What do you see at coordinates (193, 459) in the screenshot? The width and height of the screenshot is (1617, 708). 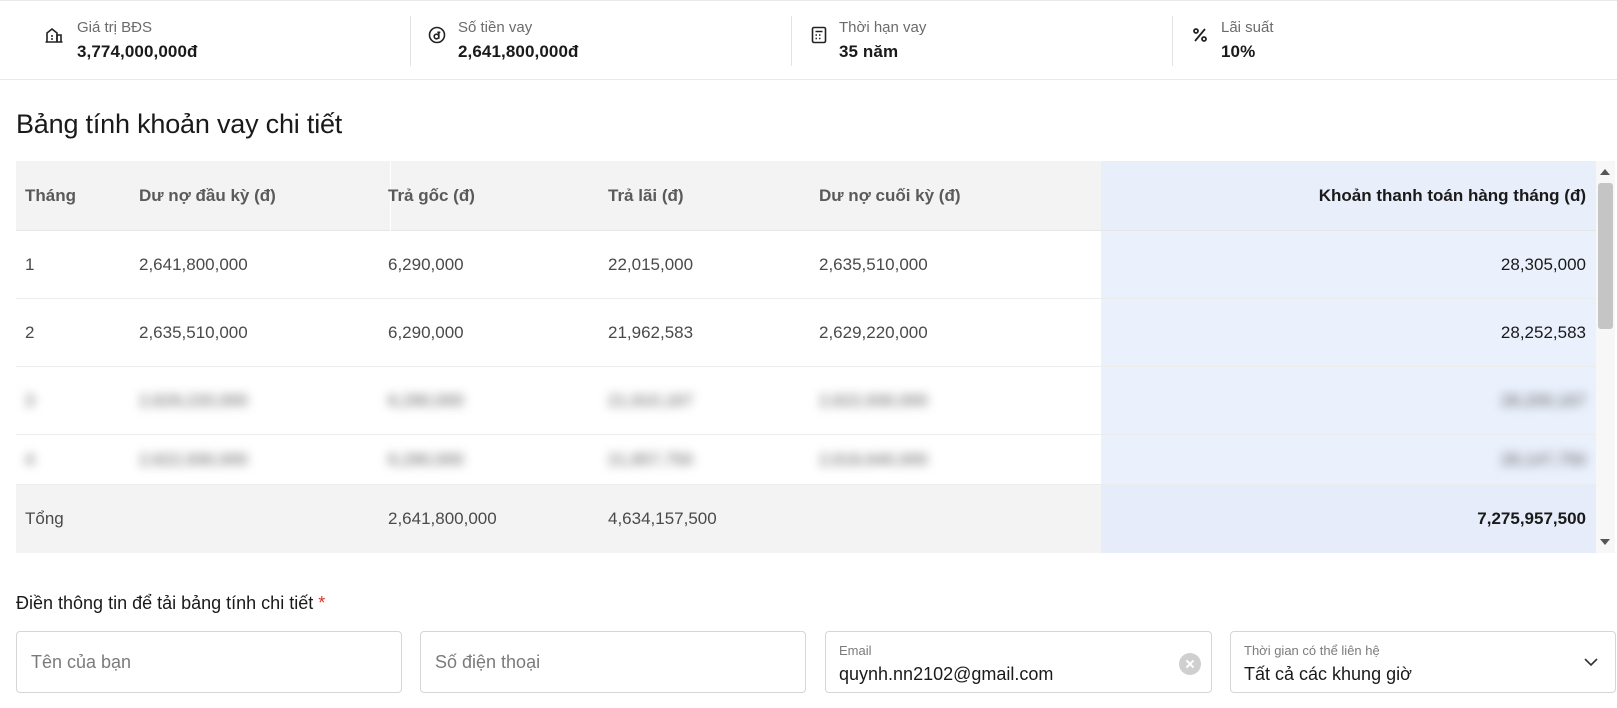 I see `cell-opening-balance: 2,622,930,000` at bounding box center [193, 459].